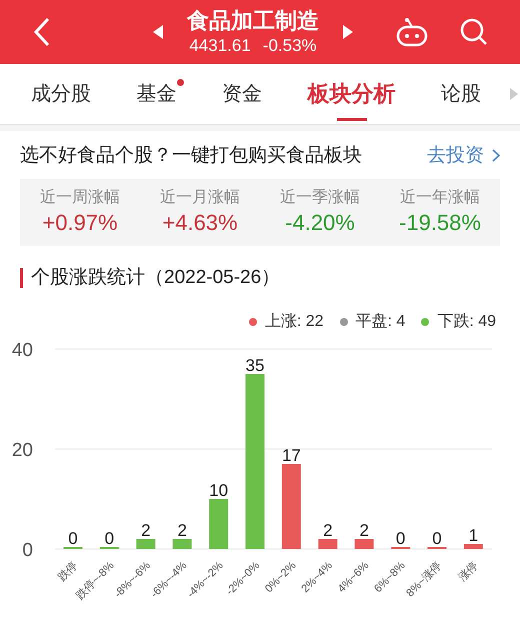  Describe the element at coordinates (440, 198) in the screenshot. I see `stat-label: 近一年涨幅` at that location.